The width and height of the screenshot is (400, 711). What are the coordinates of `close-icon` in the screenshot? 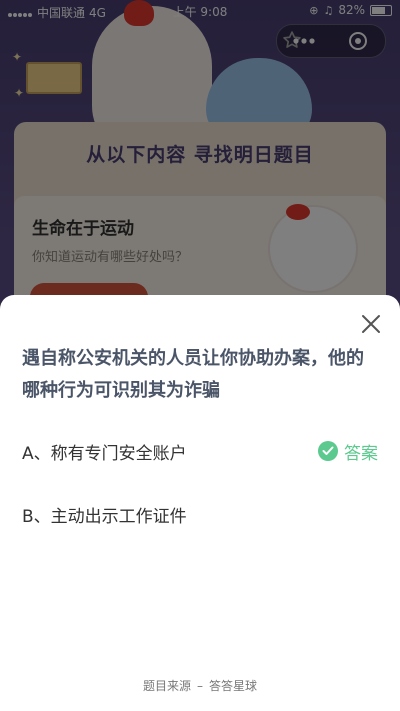 It's located at (371, 324).